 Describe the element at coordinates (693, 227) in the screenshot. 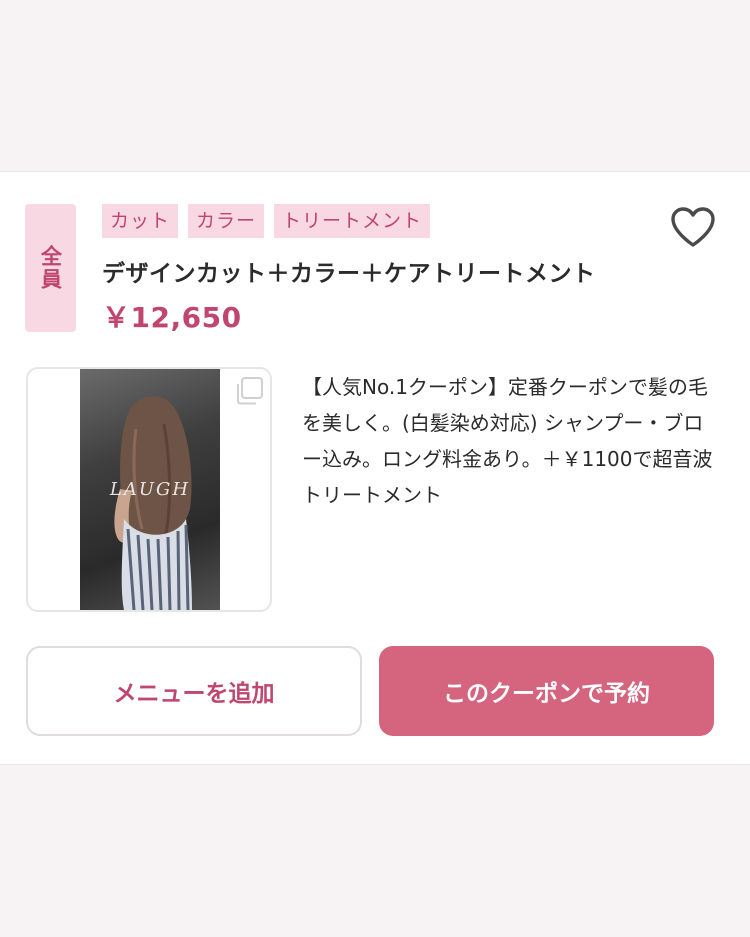

I see `heart-outline-icon` at that location.